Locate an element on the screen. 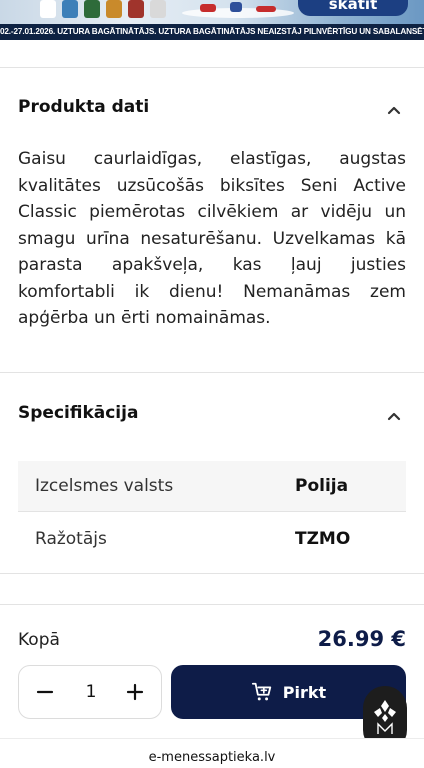 The image size is (424, 768). total-price: 26.99 € is located at coordinates (361, 639).